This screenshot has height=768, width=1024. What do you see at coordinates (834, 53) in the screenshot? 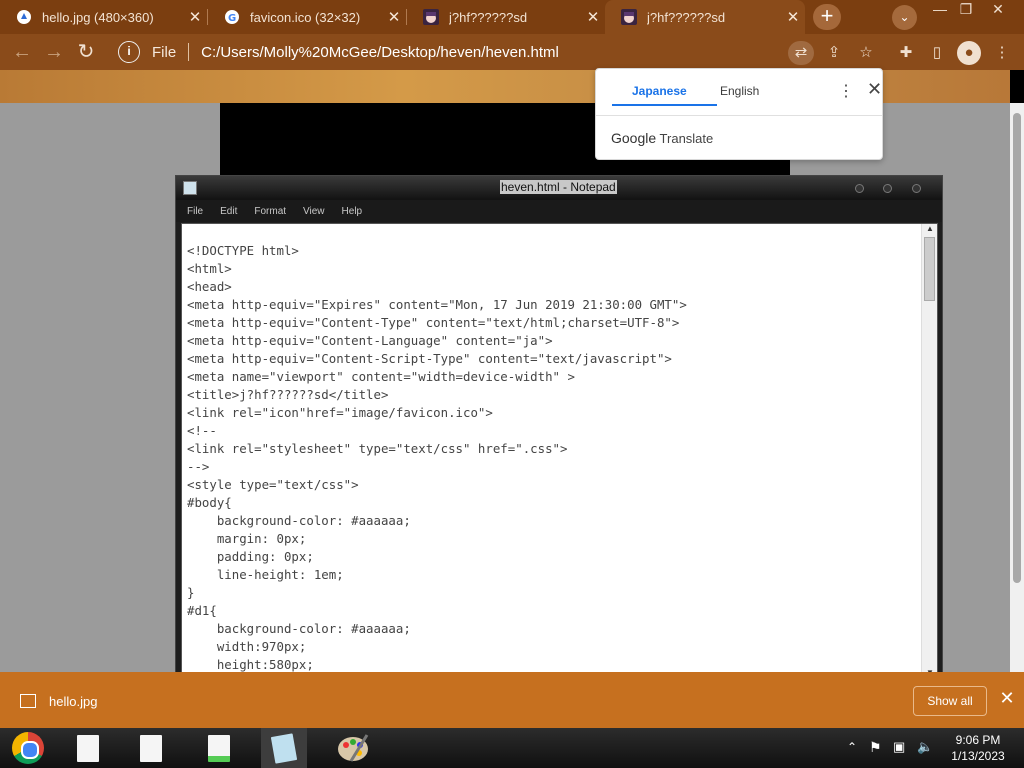
I see `share-icon: ⇪` at bounding box center [834, 53].